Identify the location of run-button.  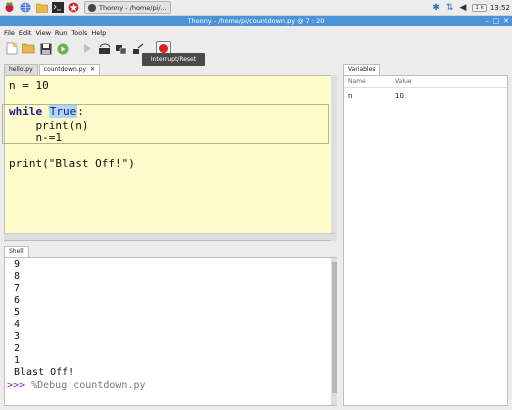
(62, 48).